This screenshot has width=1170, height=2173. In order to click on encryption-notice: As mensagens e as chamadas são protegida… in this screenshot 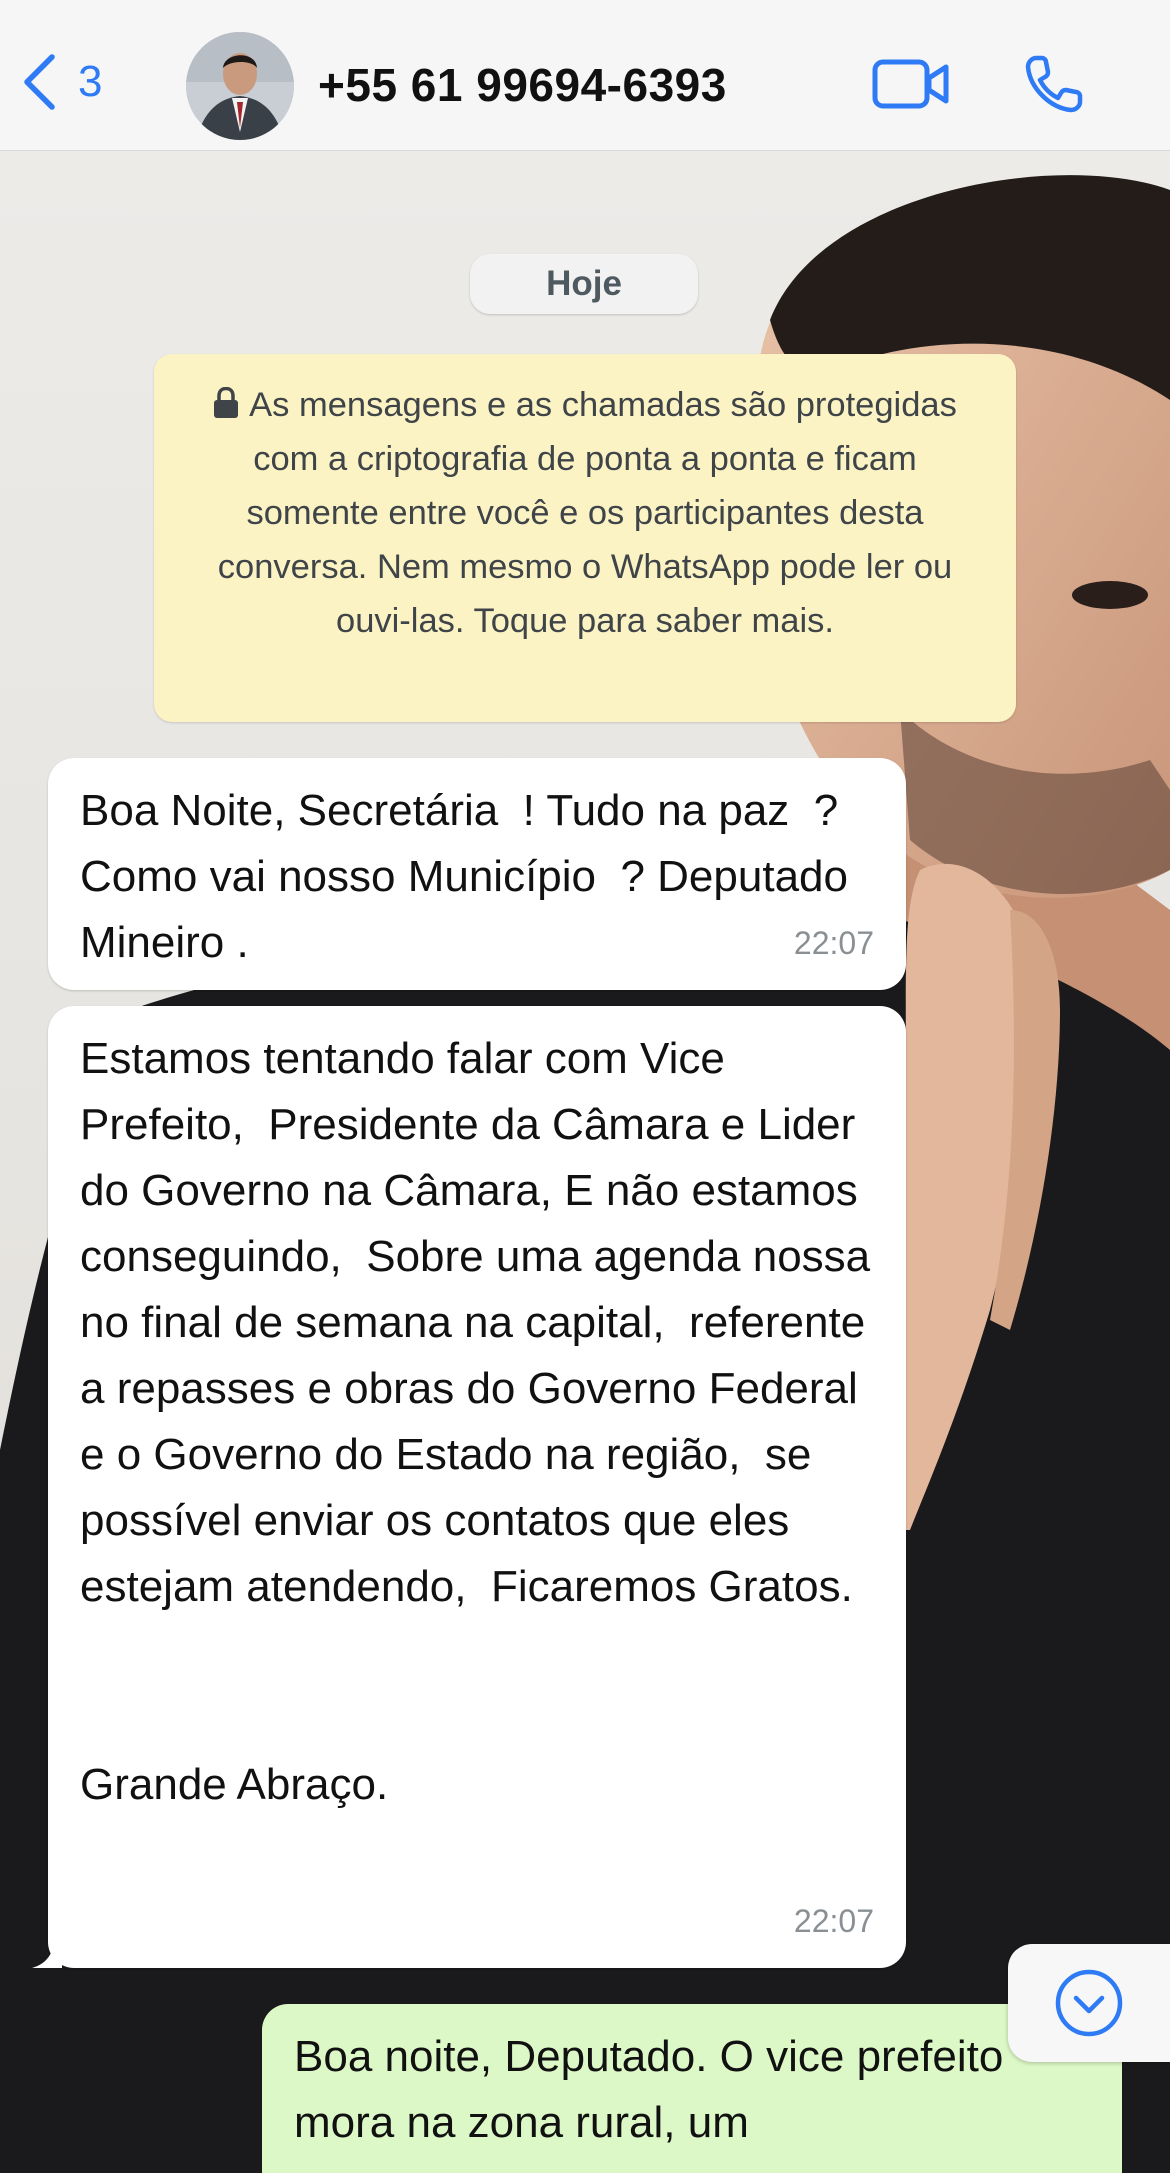, I will do `click(585, 538)`.